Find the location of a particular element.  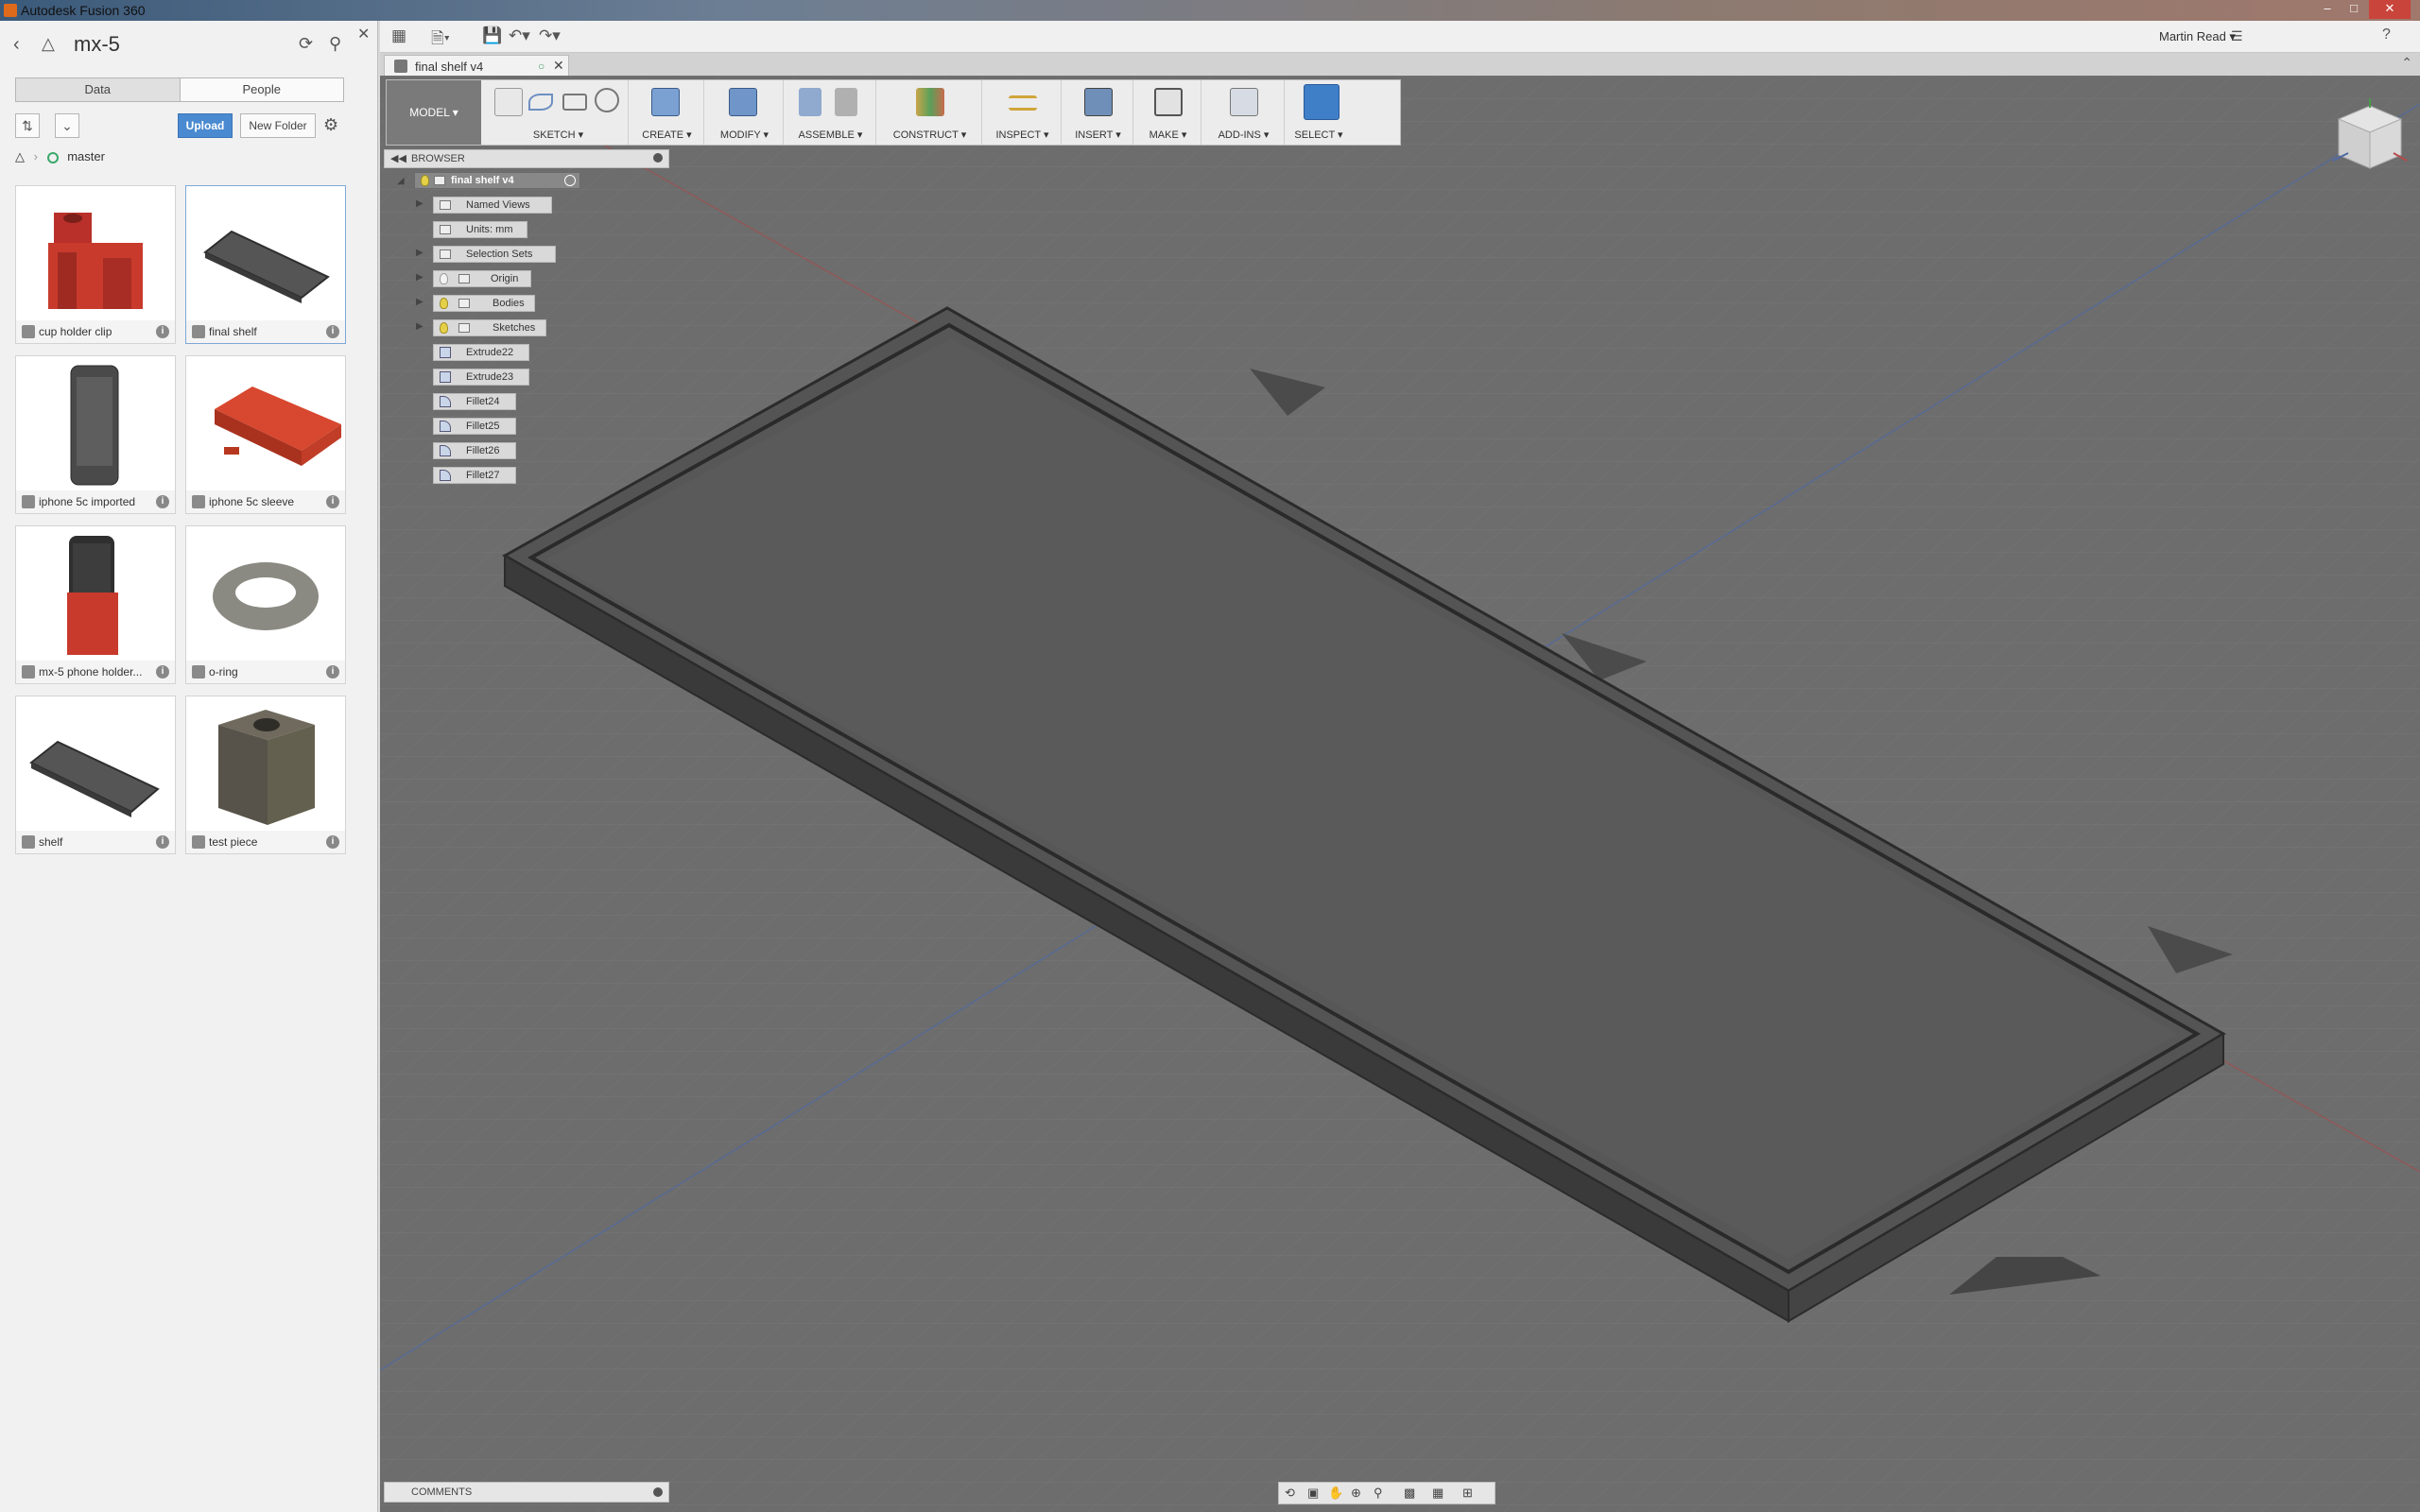

toolbar-group-create: CREATE ▾ is located at coordinates (667, 112).